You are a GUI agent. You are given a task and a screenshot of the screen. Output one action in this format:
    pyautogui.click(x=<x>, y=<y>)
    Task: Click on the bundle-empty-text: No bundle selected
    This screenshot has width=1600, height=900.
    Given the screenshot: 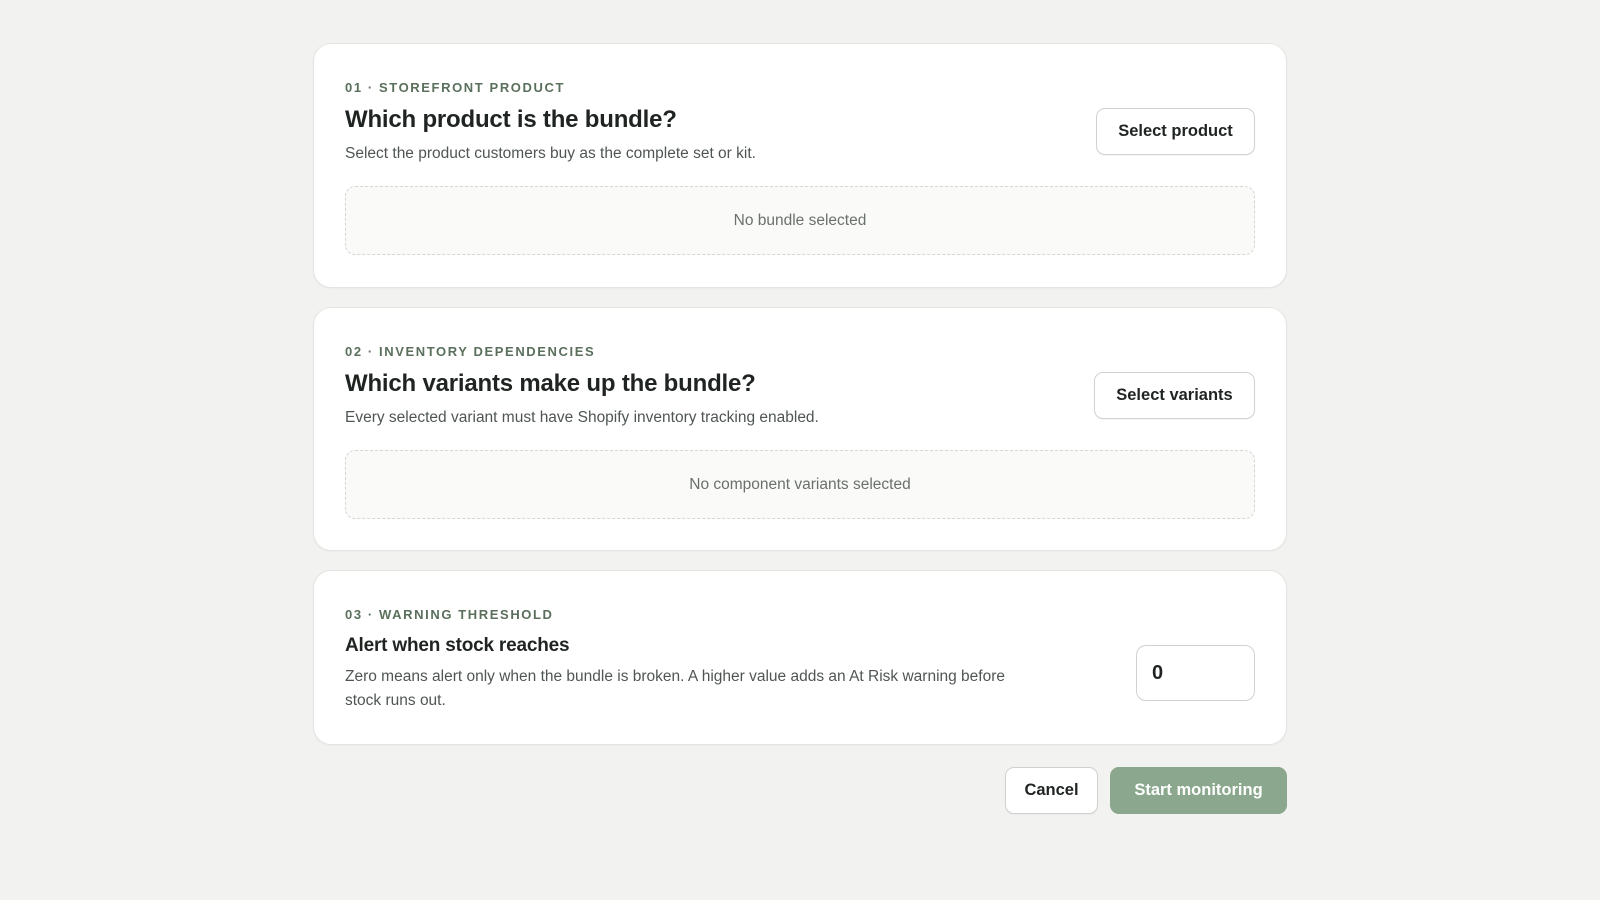 What is the action you would take?
    pyautogui.click(x=800, y=220)
    